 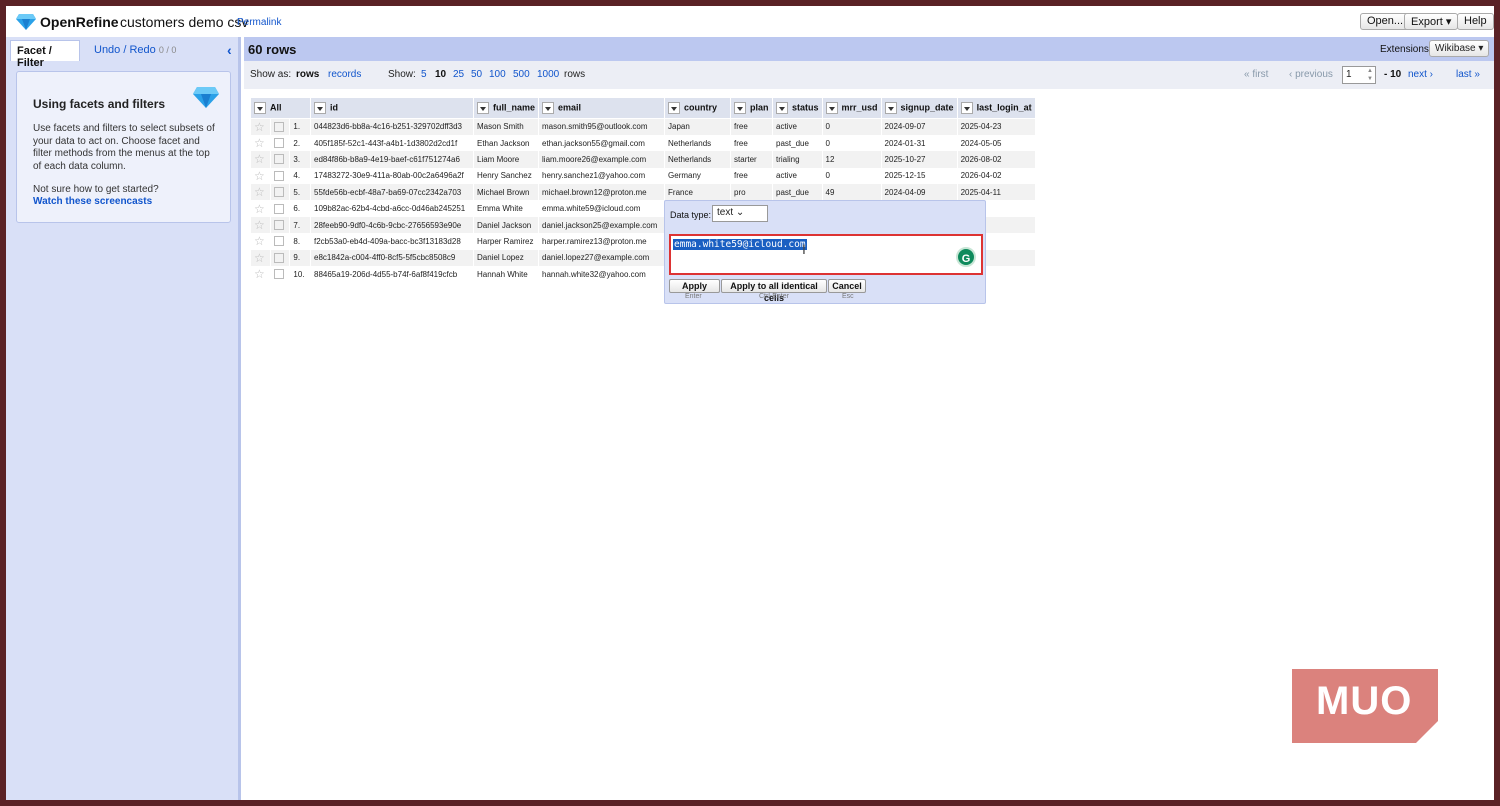 I want to click on table-cell: 405f185f-52c1-443f-a4b1-1d3802d2cd1f, so click(x=392, y=143).